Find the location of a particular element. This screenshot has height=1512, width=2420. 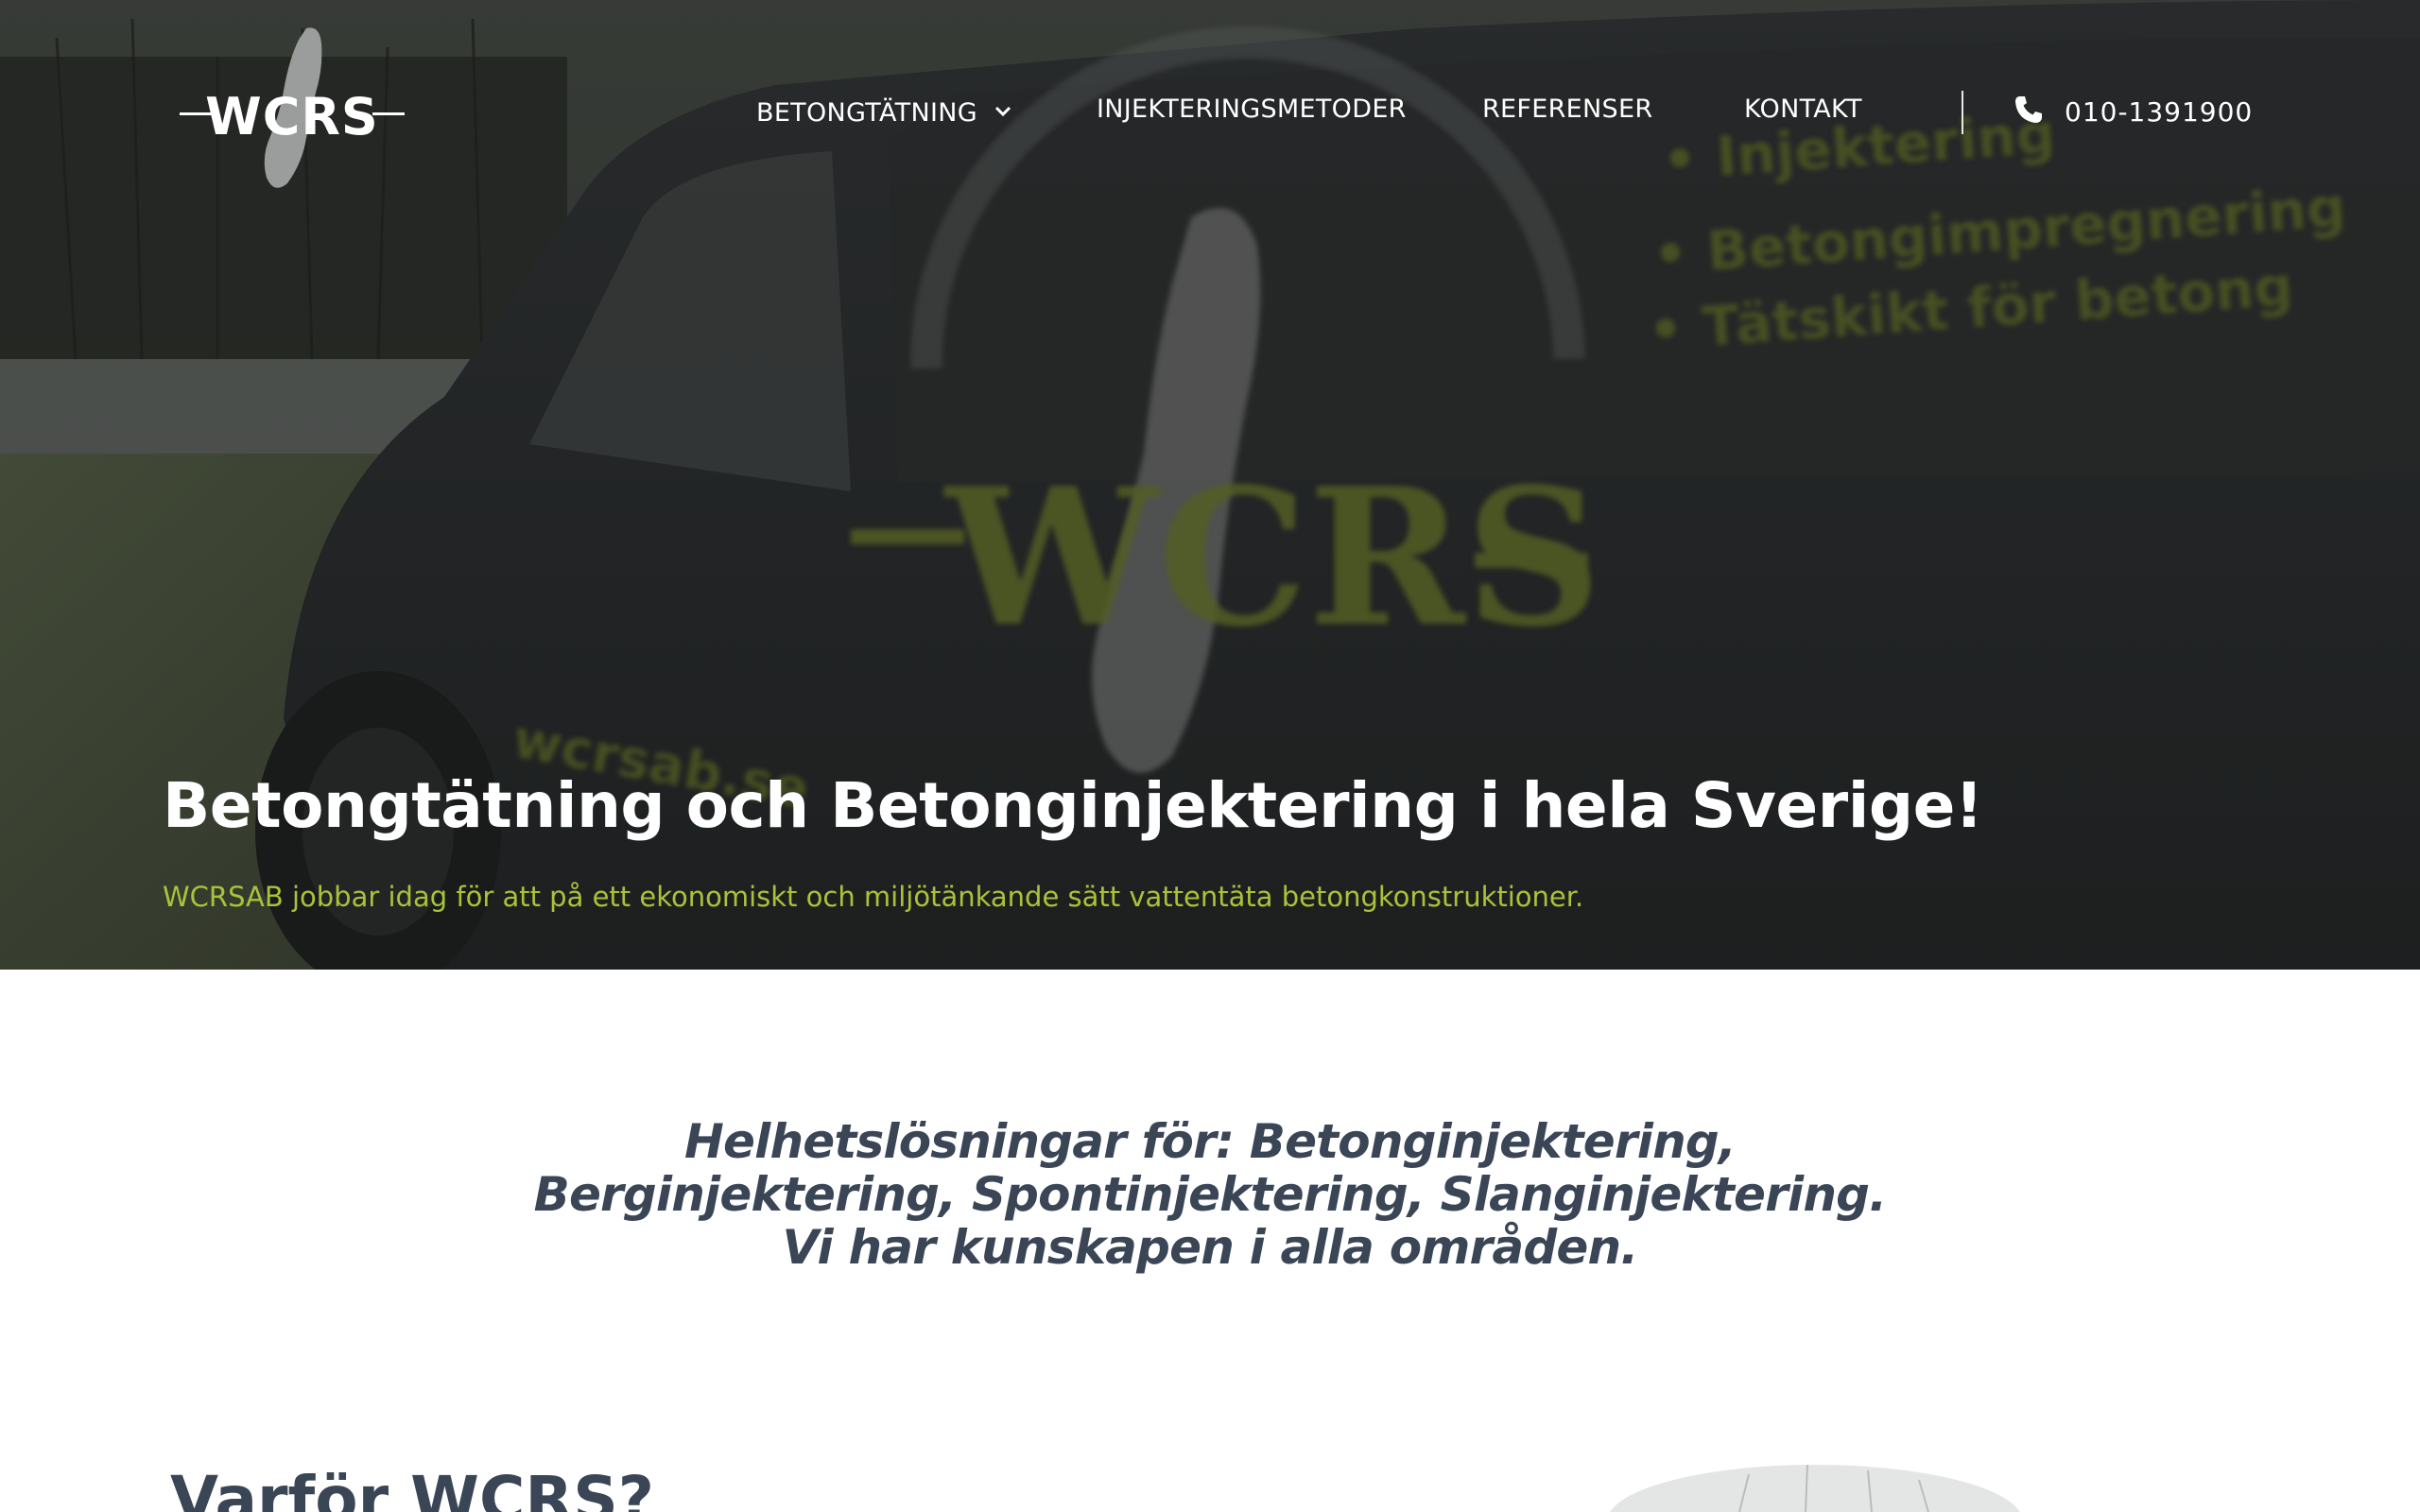

chevron-down-icon is located at coordinates (1002, 109).